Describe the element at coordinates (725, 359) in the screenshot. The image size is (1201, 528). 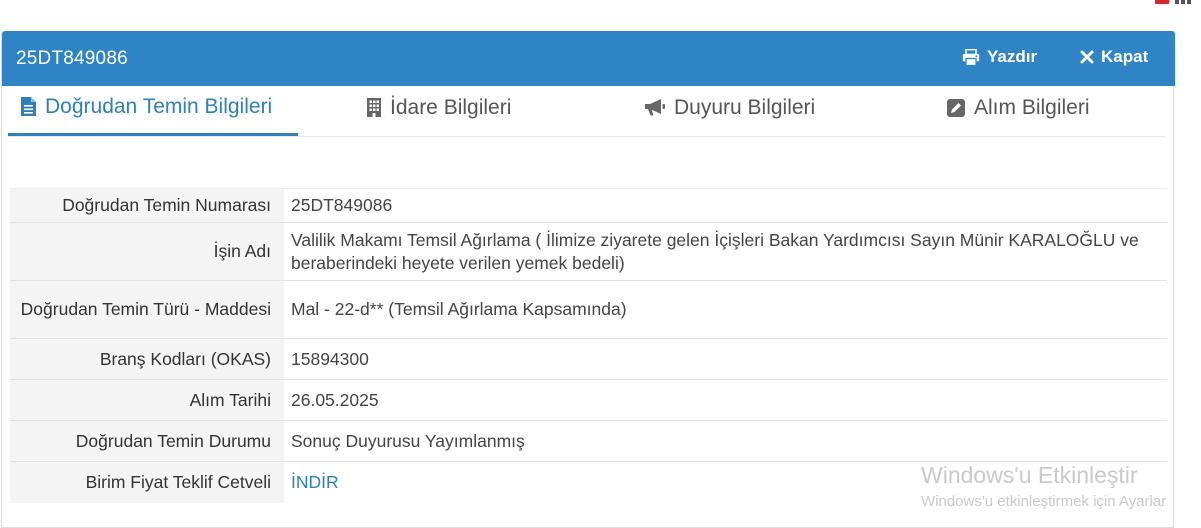
I see `row-value: 15894300` at that location.